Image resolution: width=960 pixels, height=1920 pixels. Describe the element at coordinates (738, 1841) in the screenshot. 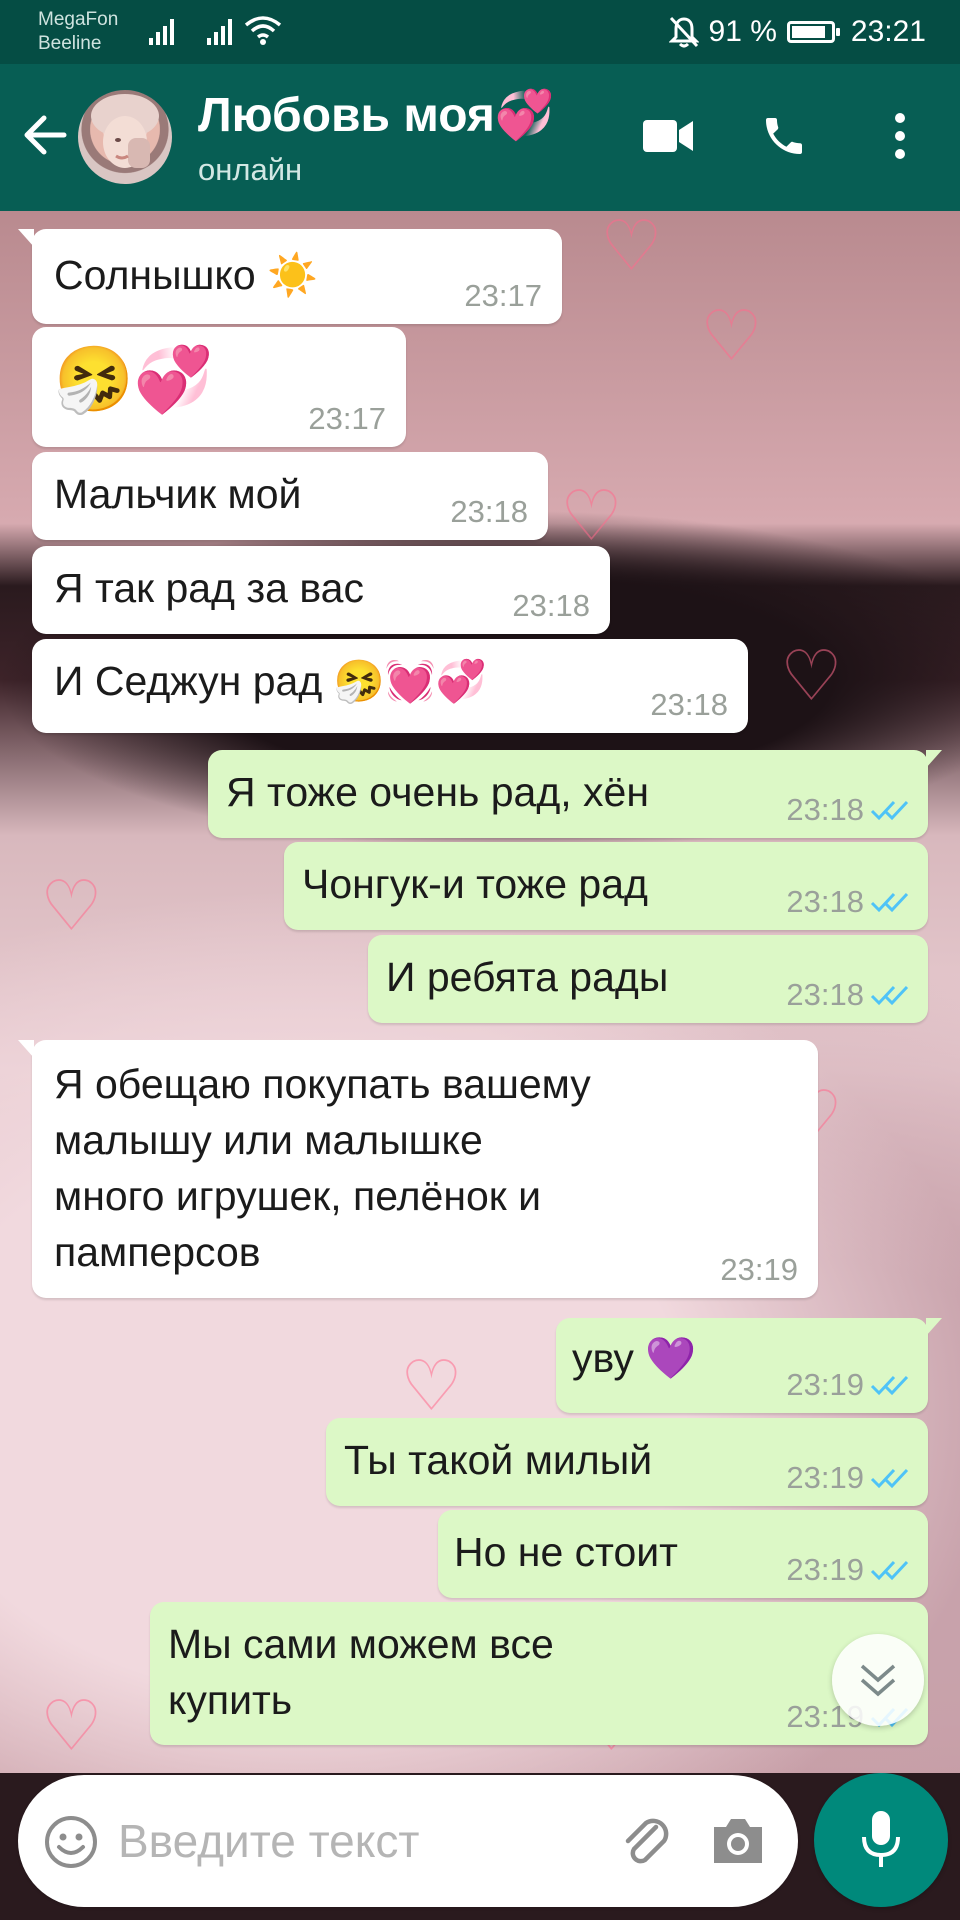

I see `camera-icon` at that location.